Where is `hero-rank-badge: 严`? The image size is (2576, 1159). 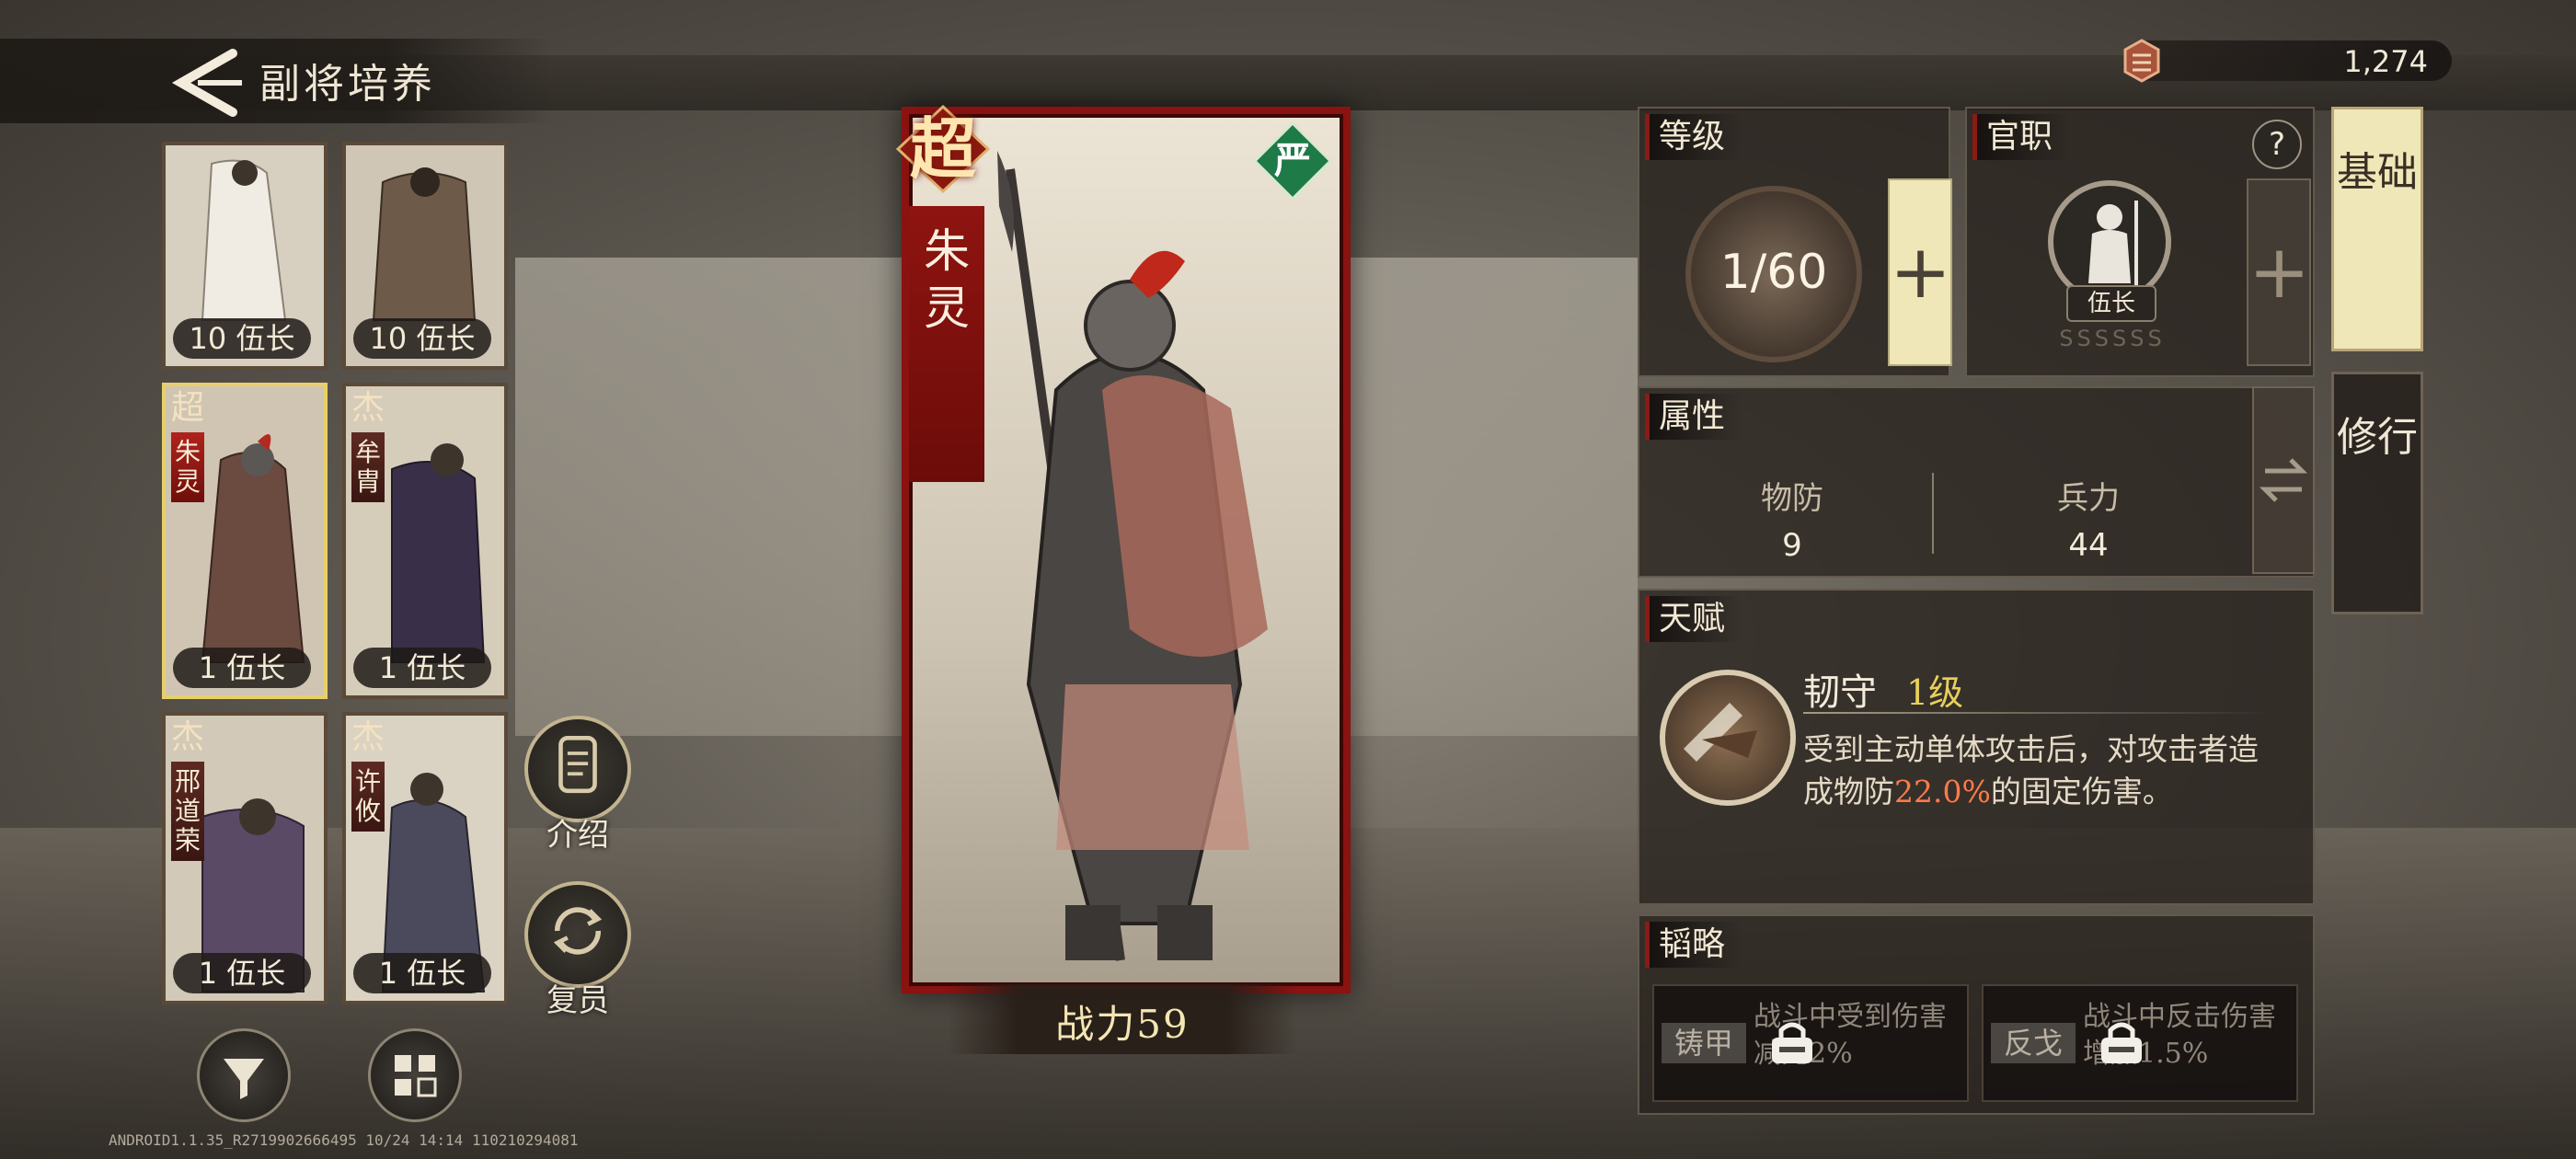
hero-rank-badge: 严 is located at coordinates (1292, 161).